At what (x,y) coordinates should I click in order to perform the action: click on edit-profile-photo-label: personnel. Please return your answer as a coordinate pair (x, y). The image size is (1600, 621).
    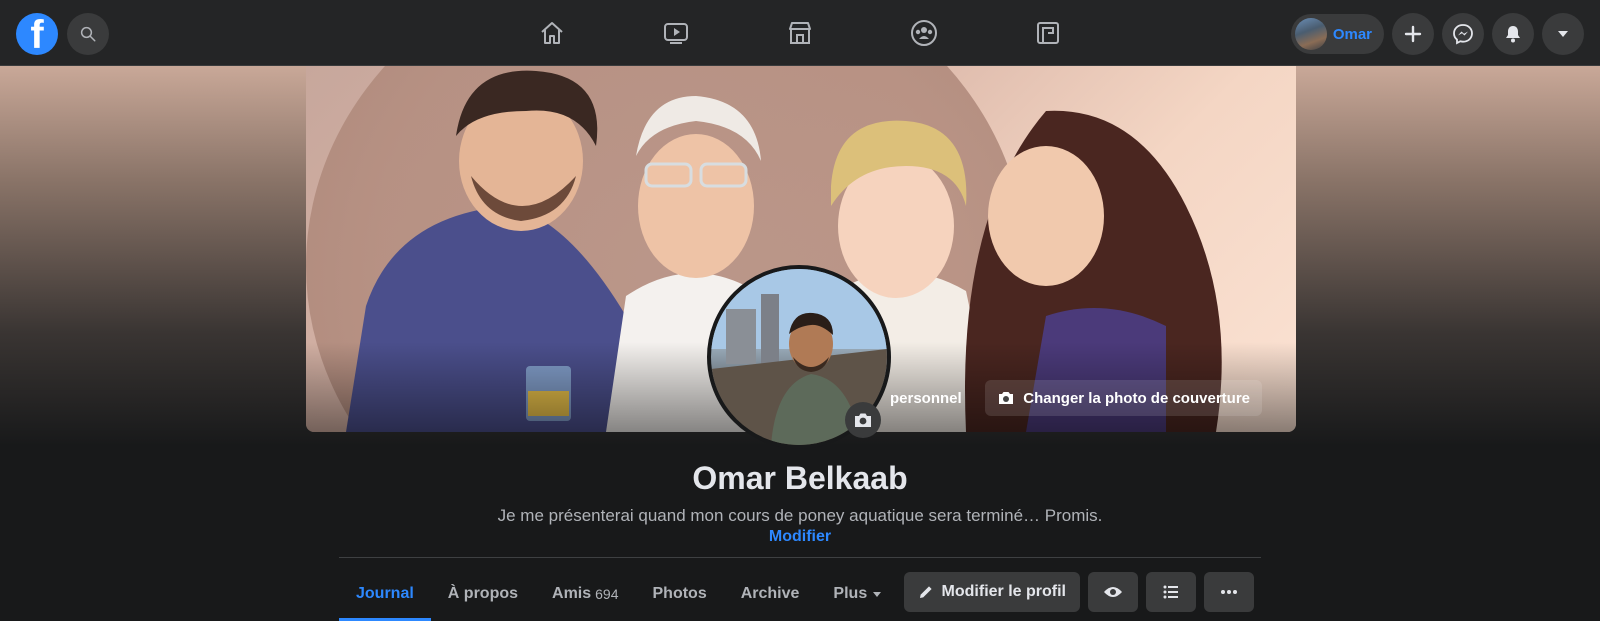
    Looking at the image, I should click on (926, 398).